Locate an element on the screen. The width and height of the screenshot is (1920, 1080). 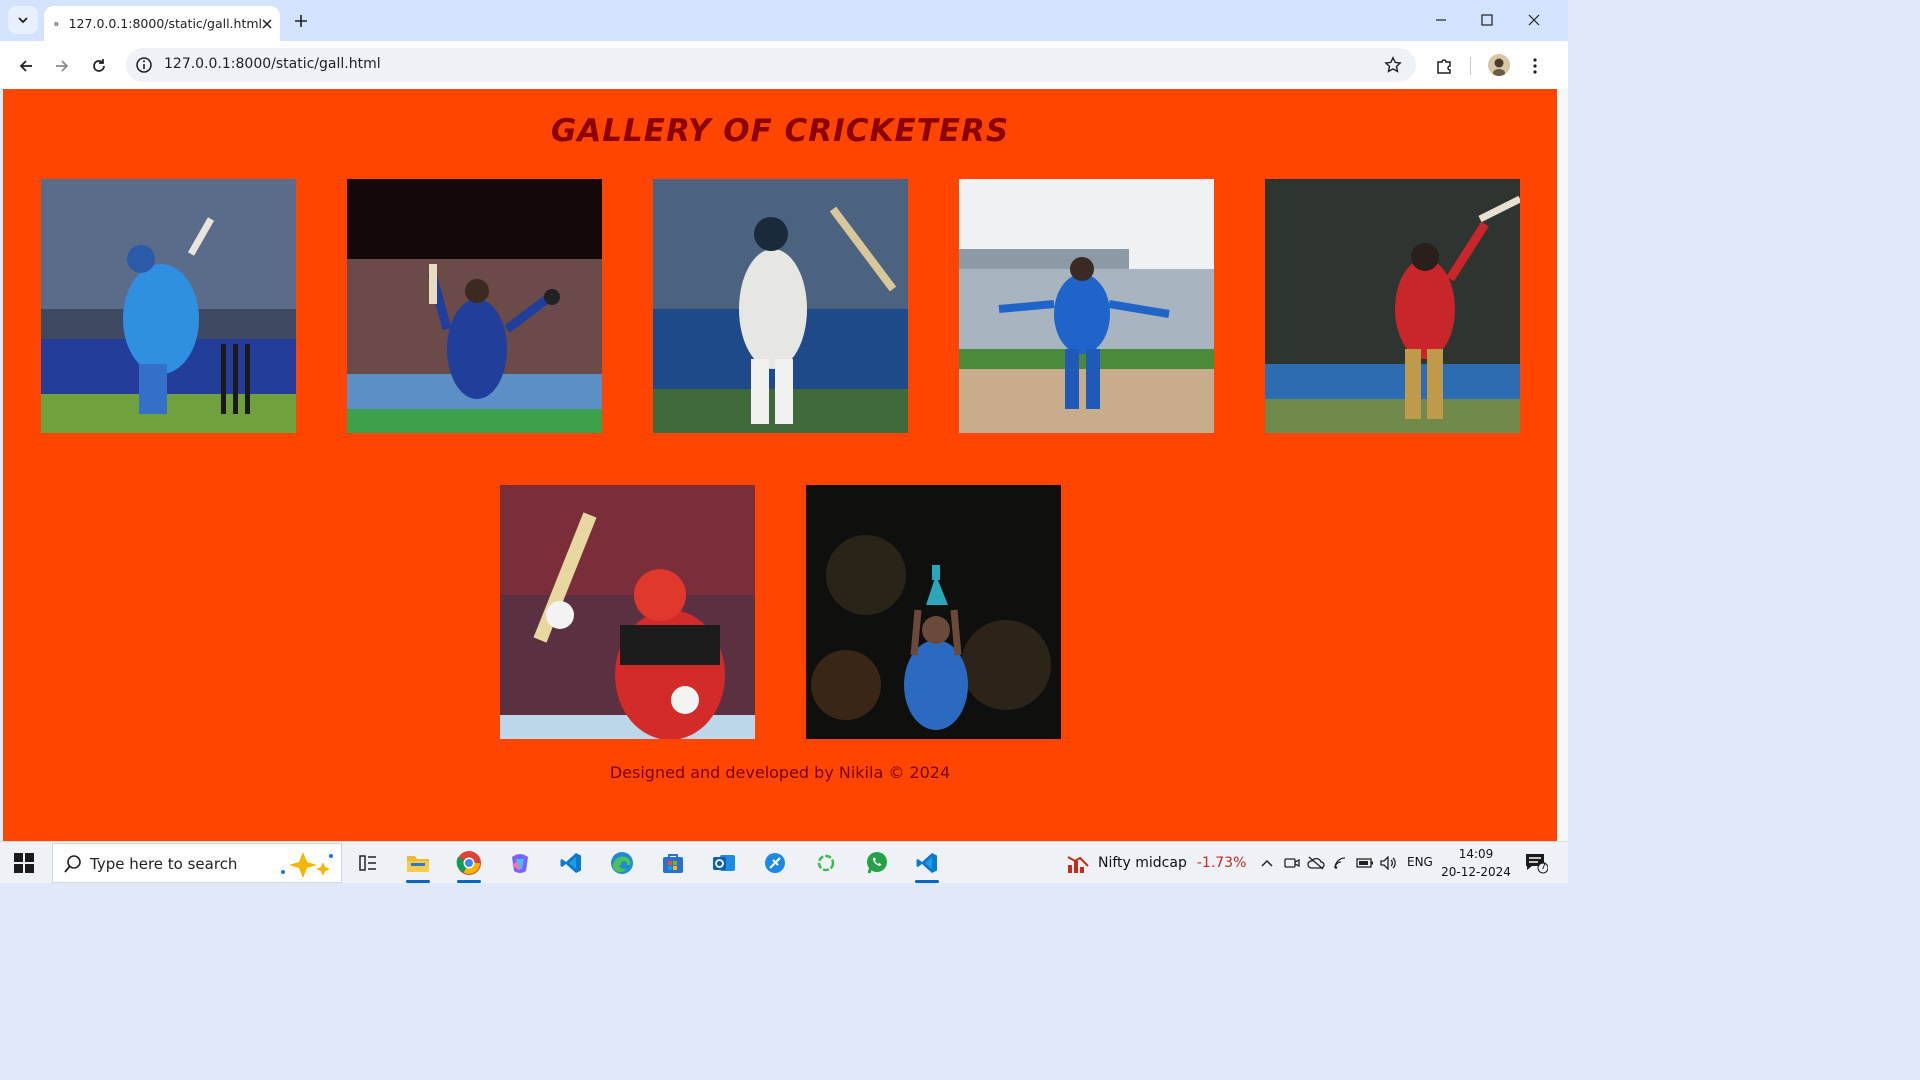
stock-chart-icon is located at coordinates (1078, 864).